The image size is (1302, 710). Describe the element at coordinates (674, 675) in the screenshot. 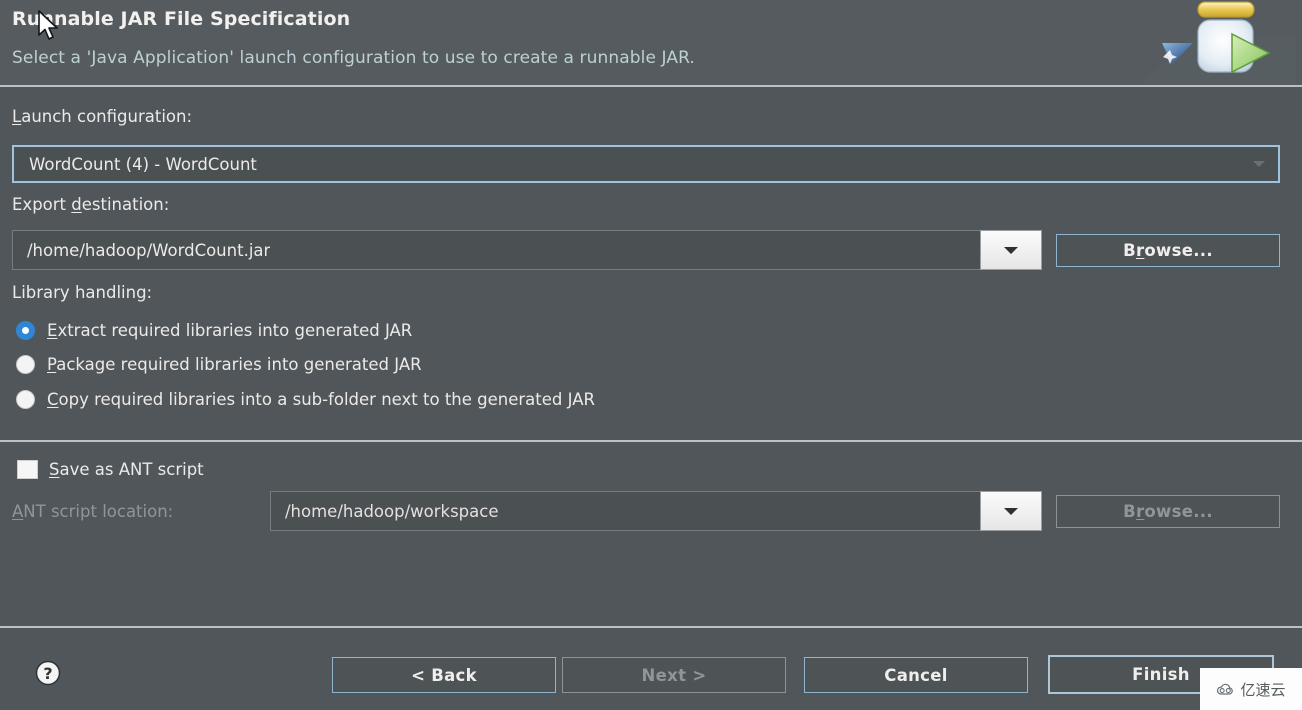

I see `next-button: Next >` at that location.